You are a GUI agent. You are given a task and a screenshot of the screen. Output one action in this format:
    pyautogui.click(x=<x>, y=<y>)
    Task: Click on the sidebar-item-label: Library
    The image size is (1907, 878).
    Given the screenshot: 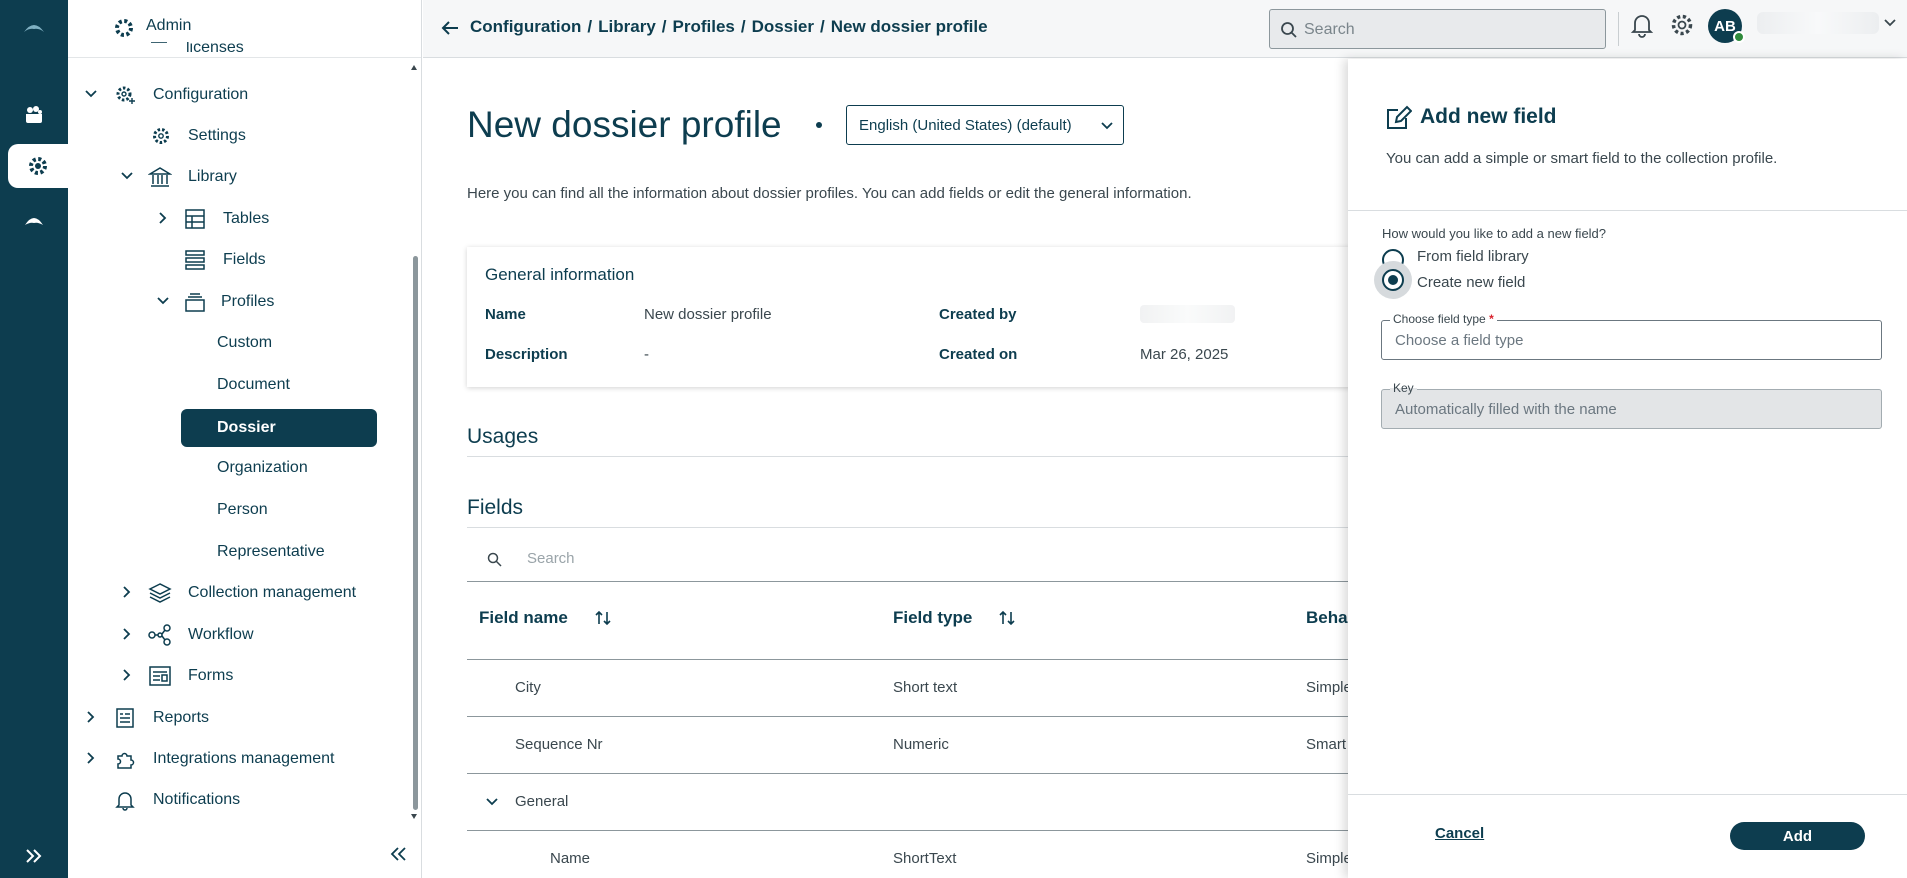 What is the action you would take?
    pyautogui.click(x=212, y=176)
    